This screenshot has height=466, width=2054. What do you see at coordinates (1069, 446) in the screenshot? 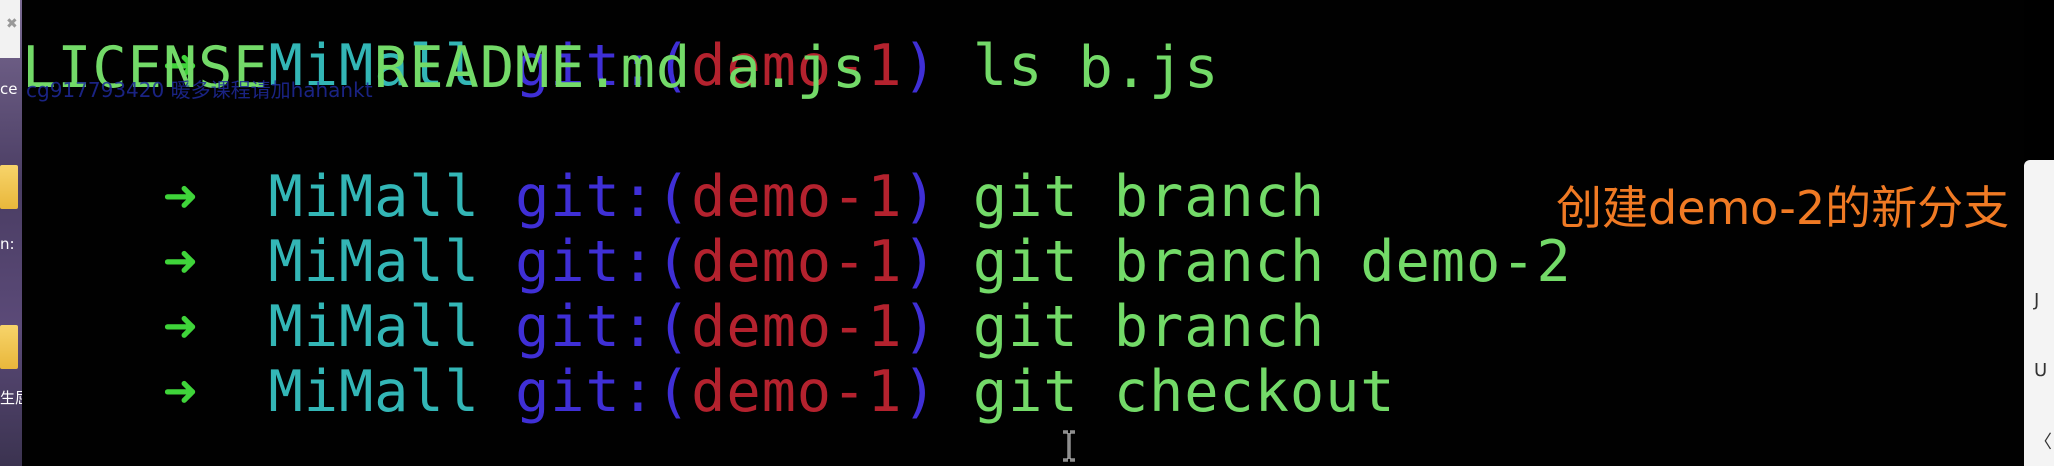
I see `text-cursor-icon` at bounding box center [1069, 446].